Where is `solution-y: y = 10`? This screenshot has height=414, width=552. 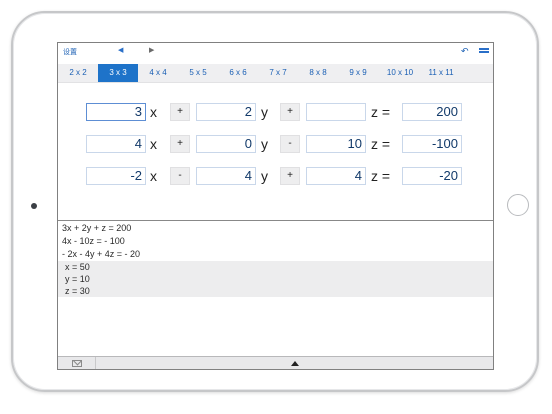 solution-y: y = 10 is located at coordinates (77, 279).